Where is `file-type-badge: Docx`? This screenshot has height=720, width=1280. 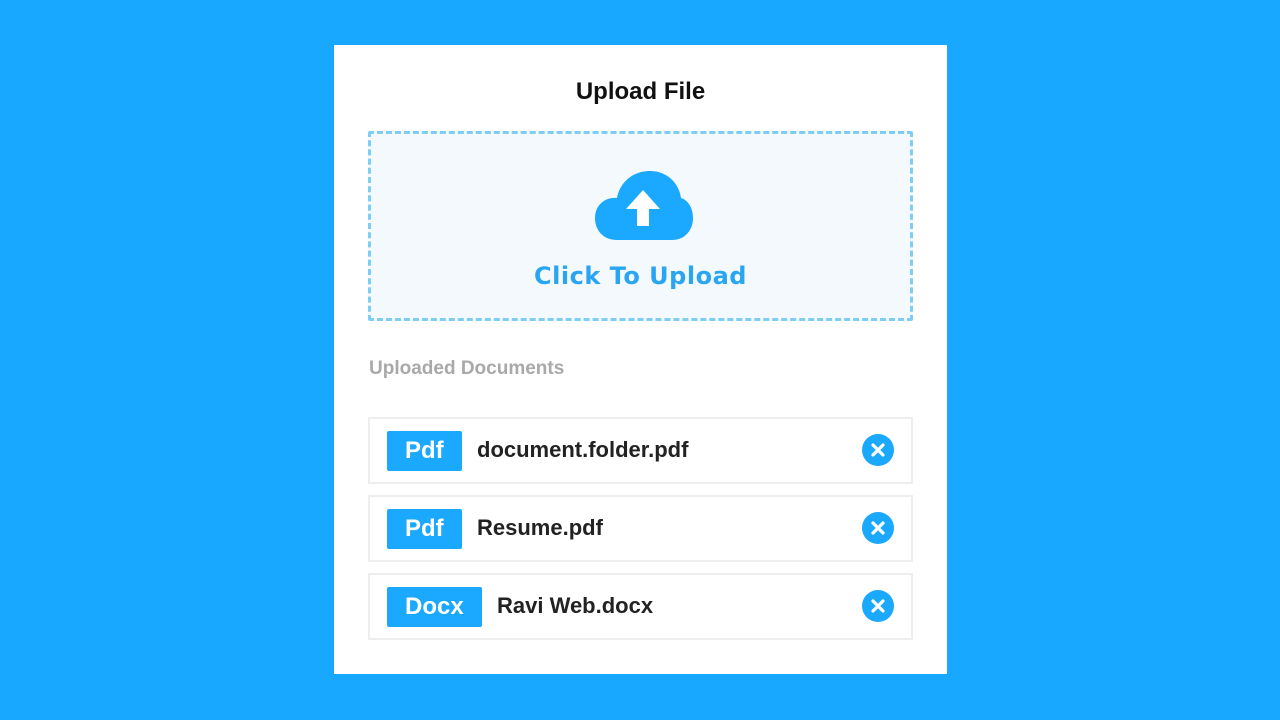
file-type-badge: Docx is located at coordinates (434, 607).